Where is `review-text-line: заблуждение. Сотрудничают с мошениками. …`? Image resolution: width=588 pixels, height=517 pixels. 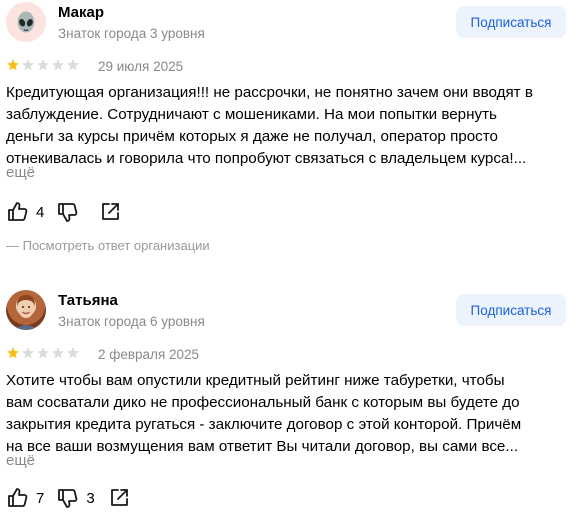
review-text-line: заблуждение. Сотрудничают с мошениками. … is located at coordinates (251, 114).